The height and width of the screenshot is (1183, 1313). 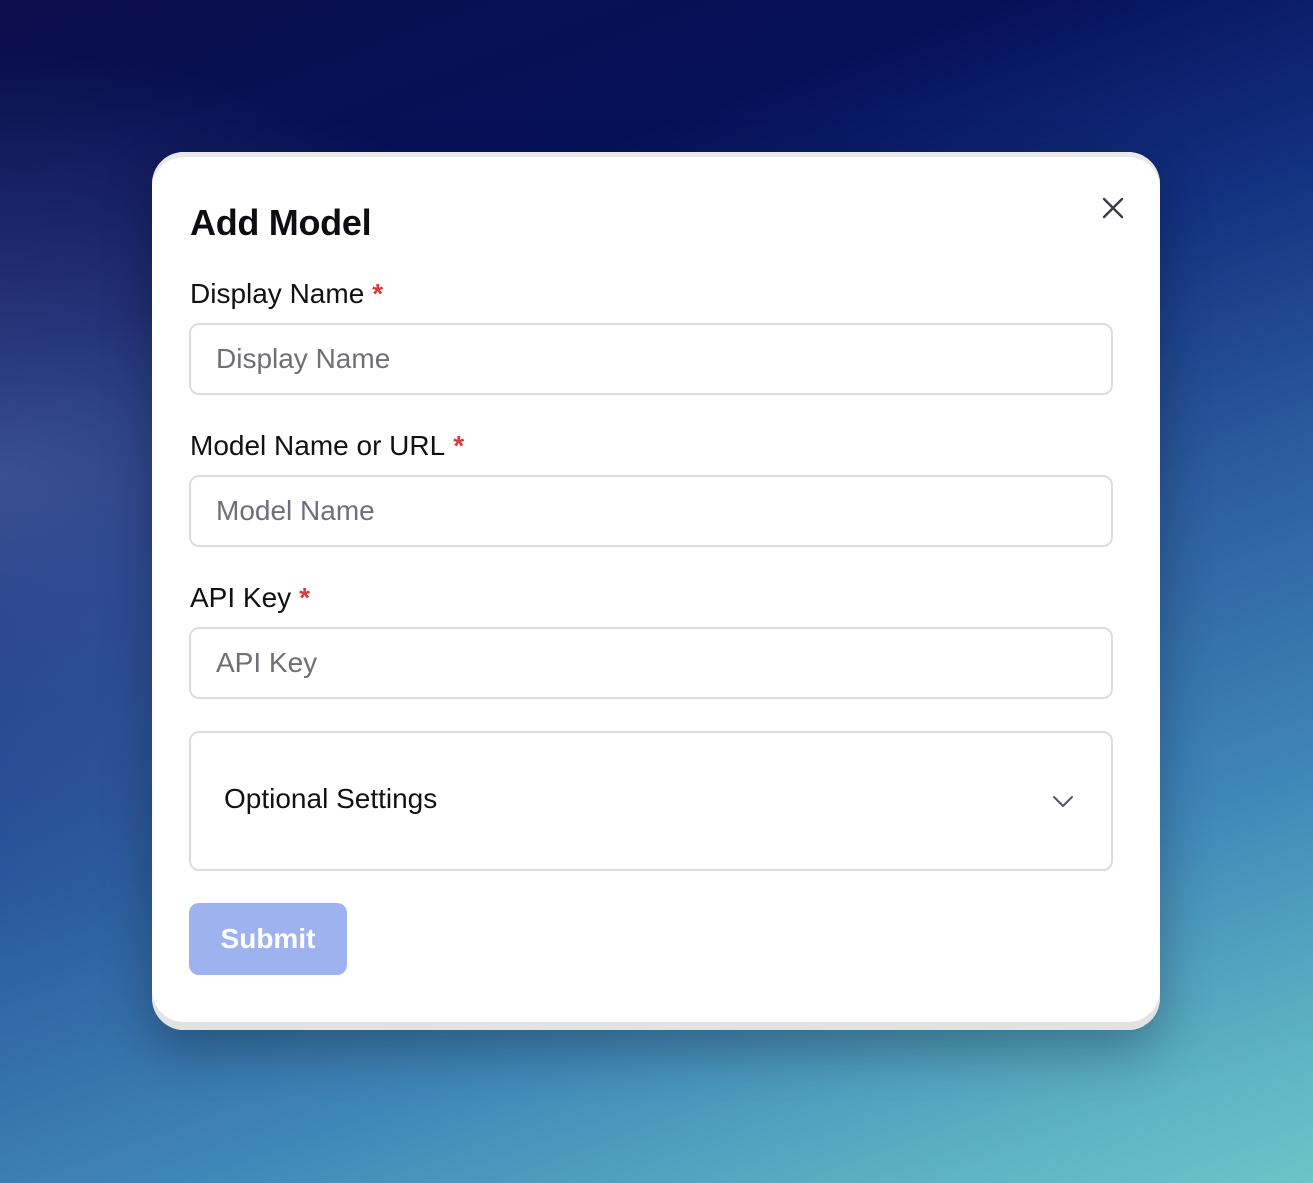 I want to click on chevron-down-icon, so click(x=1063, y=801).